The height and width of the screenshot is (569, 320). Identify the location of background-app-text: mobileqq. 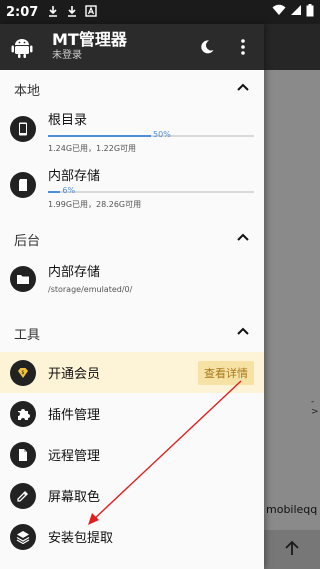
(292, 509).